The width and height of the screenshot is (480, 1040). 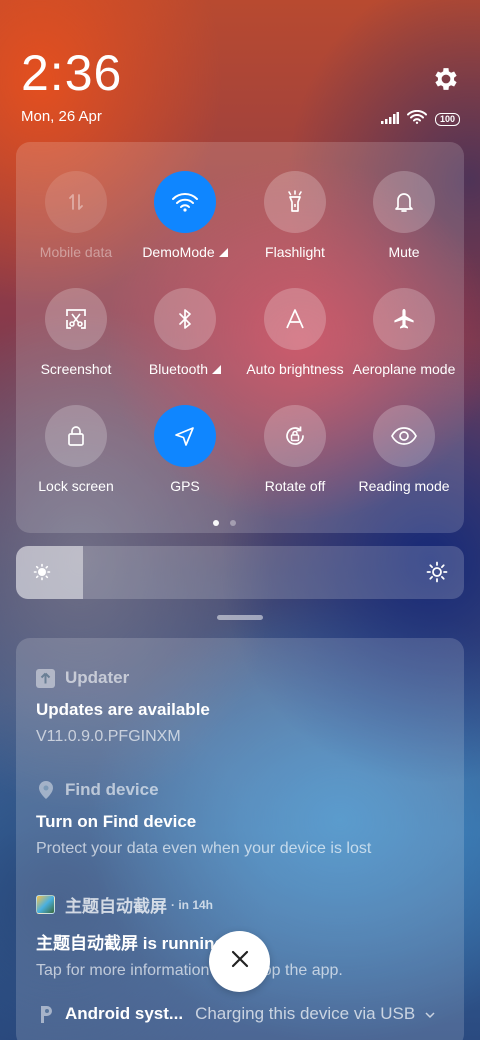 What do you see at coordinates (437, 574) in the screenshot?
I see `brightness-high-icon` at bounding box center [437, 574].